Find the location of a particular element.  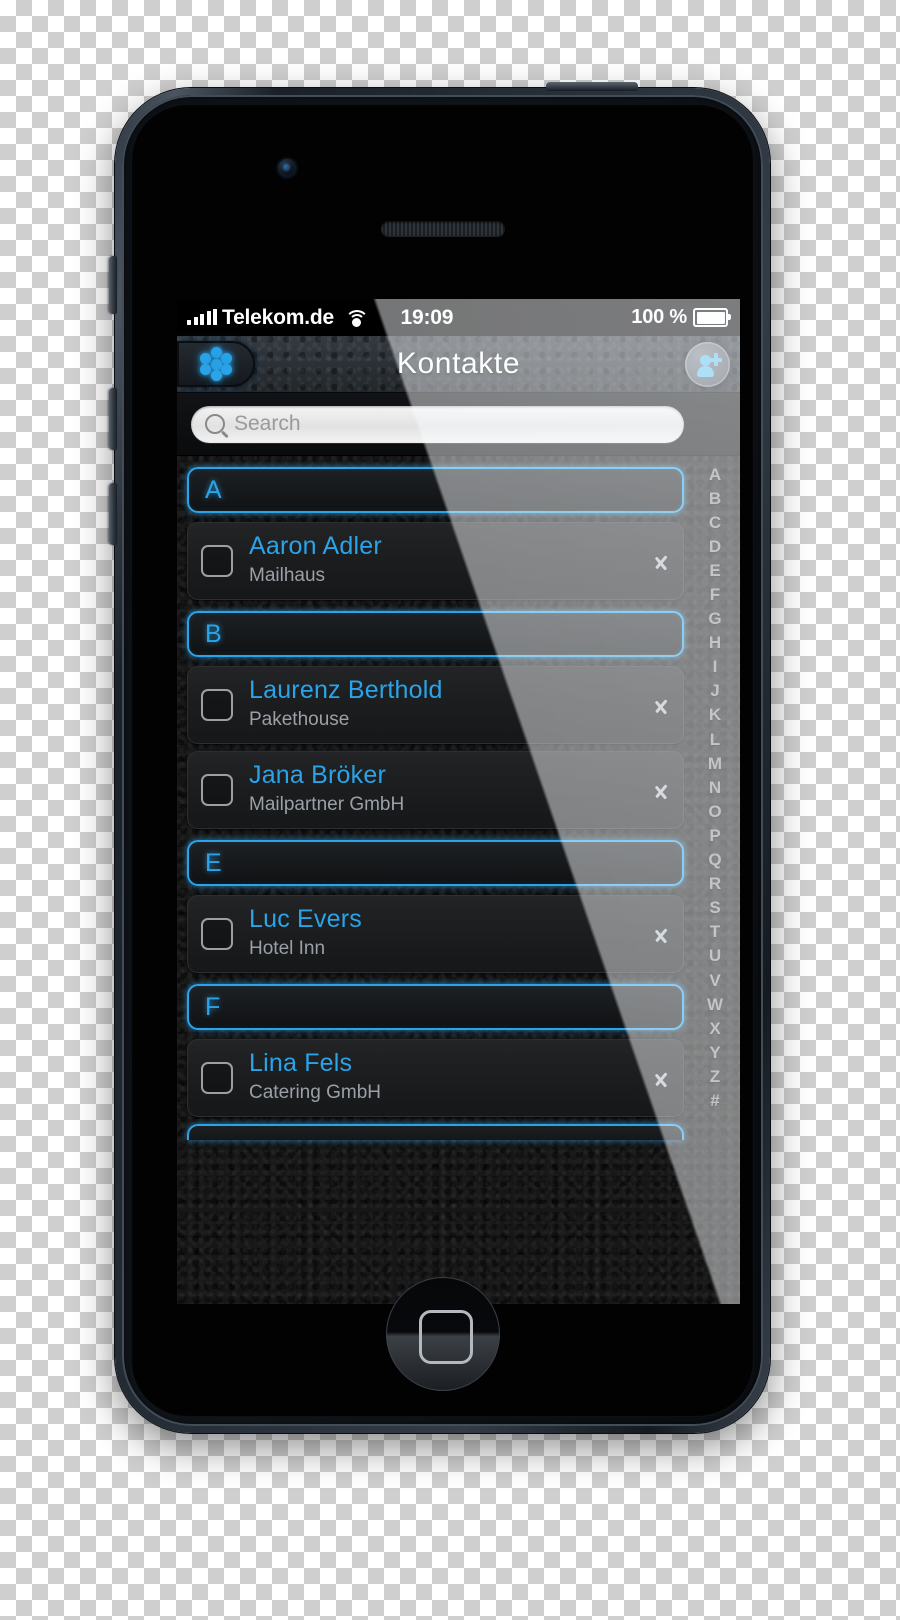

contact-text: Jana Bröker Mailpartner GmbH is located at coordinates (452, 789).